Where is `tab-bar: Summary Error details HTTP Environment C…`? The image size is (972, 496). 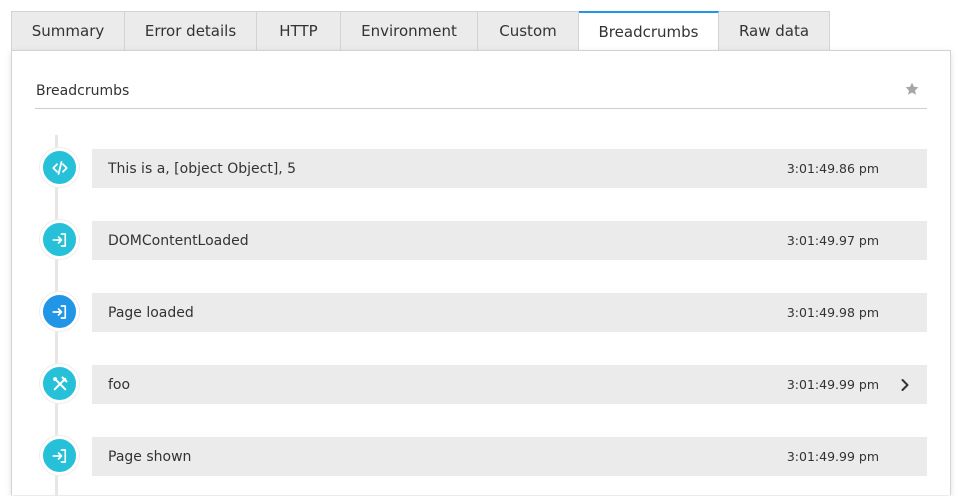 tab-bar: Summary Error details HTTP Environment C… is located at coordinates (420, 31).